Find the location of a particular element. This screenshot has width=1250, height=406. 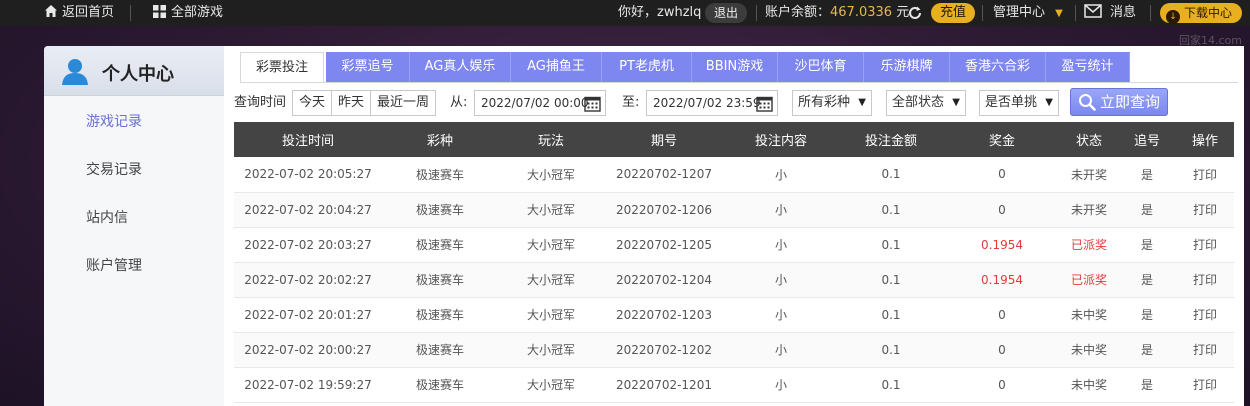

quick-range-group: 今天 昨天 最近一周 is located at coordinates (364, 103).